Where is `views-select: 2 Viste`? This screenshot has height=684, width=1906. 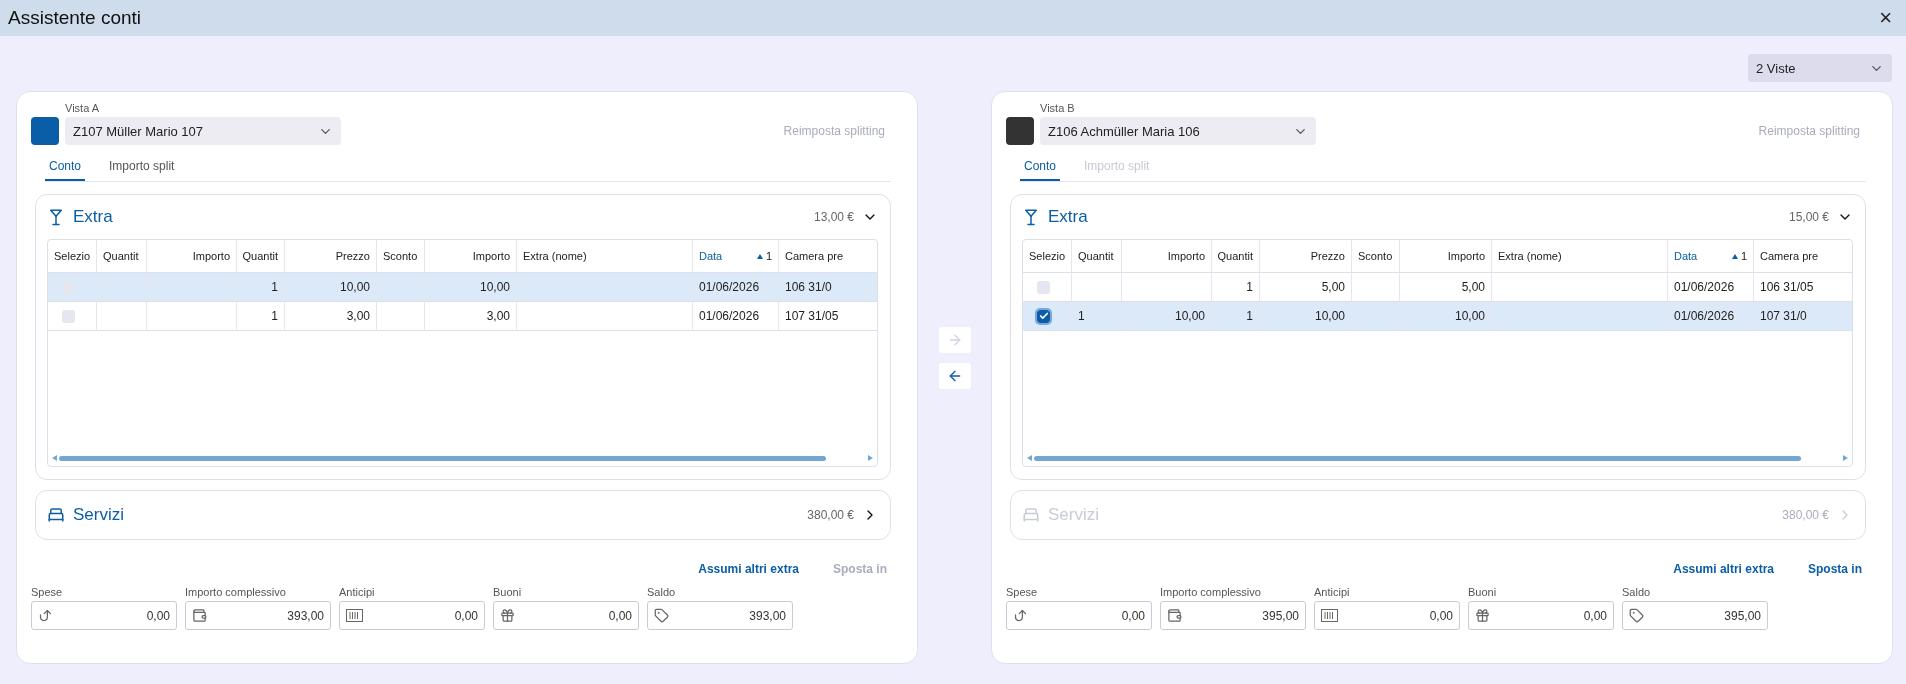
views-select: 2 Viste is located at coordinates (1820, 68).